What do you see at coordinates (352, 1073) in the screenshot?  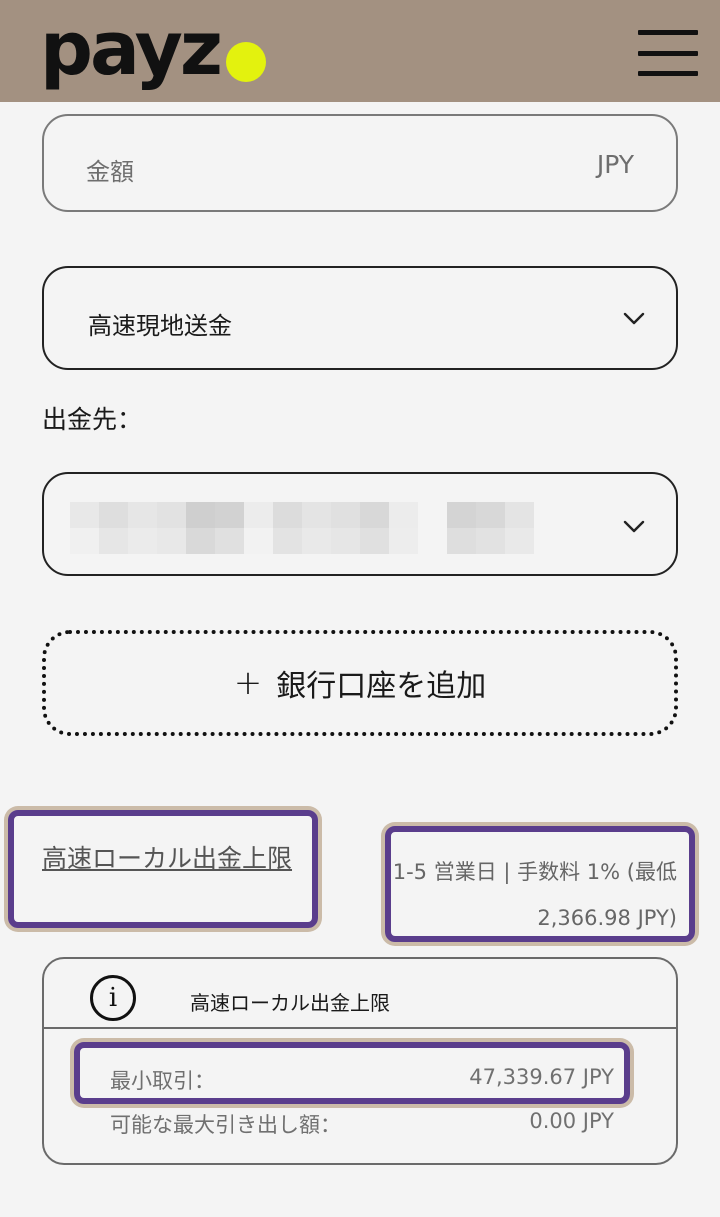 I see `min-transaction-highlight` at bounding box center [352, 1073].